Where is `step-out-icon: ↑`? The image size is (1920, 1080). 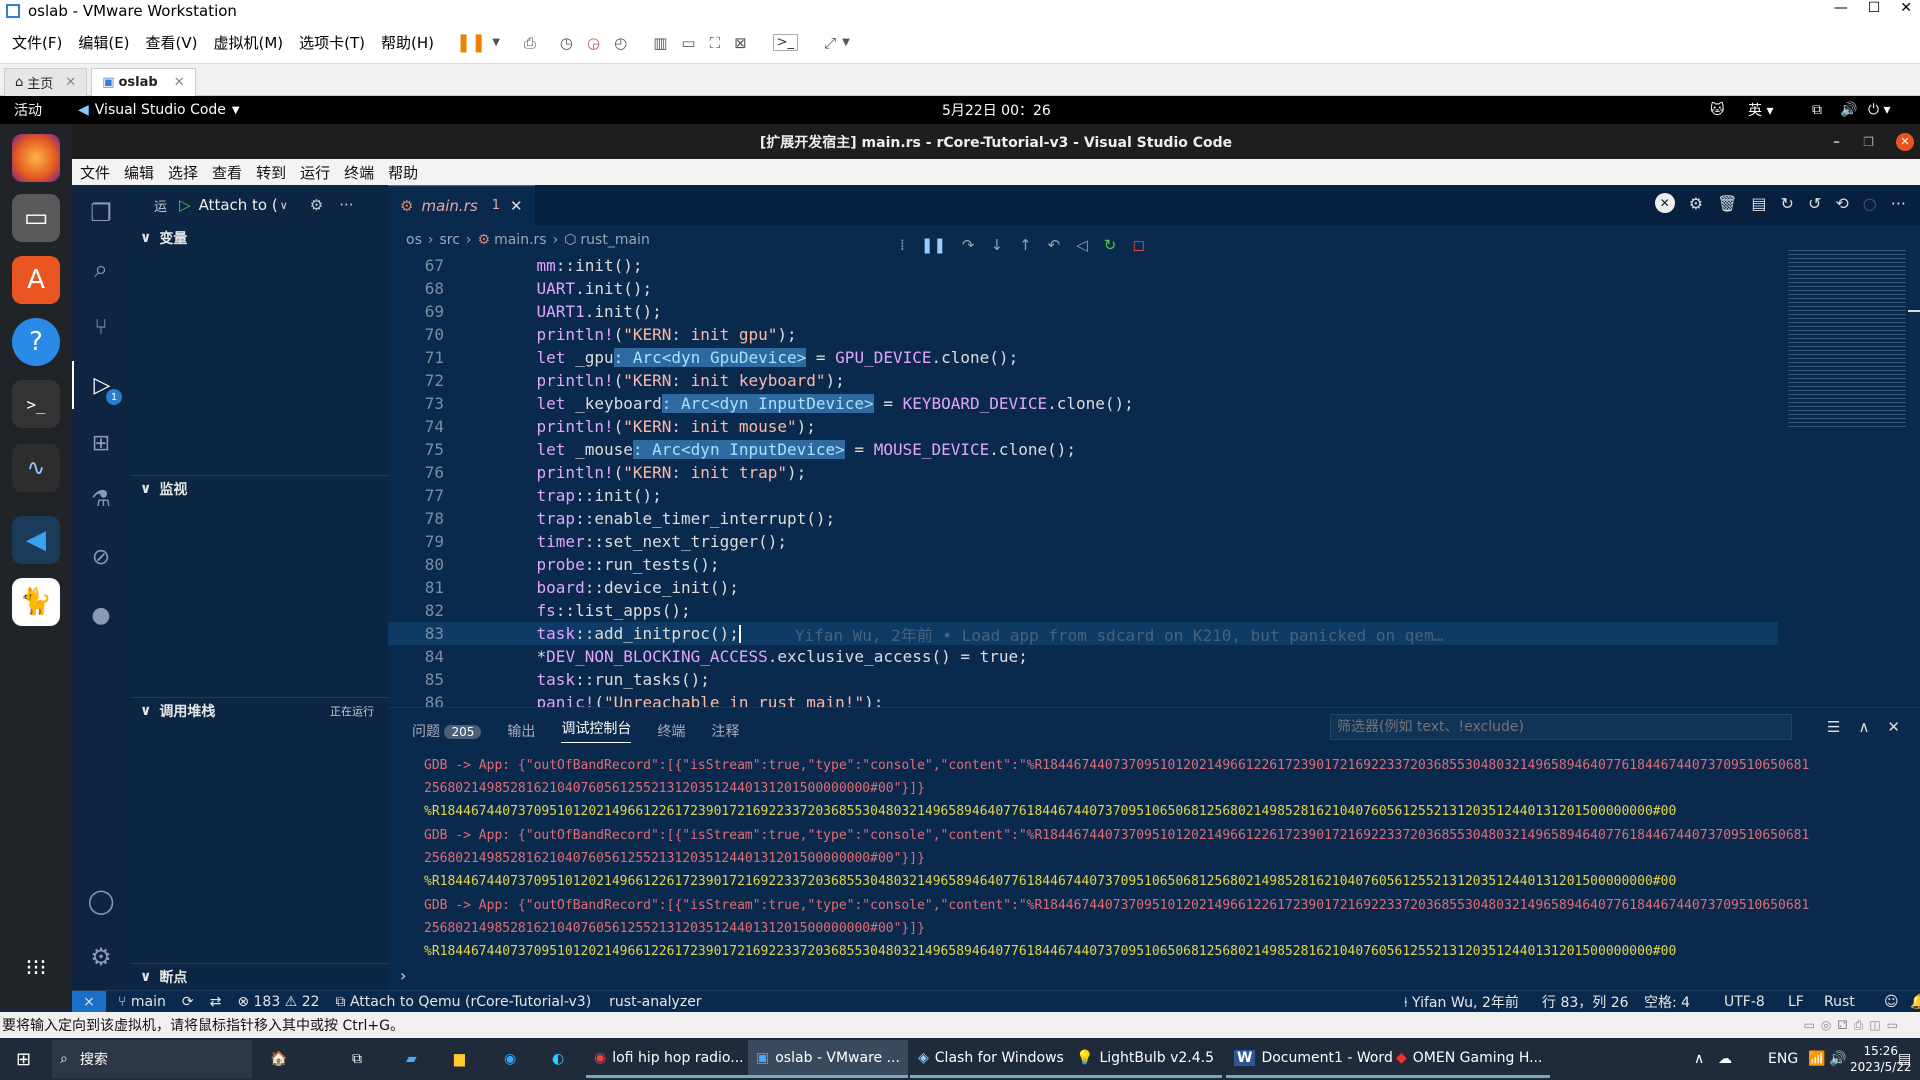 step-out-icon: ↑ is located at coordinates (1025, 245).